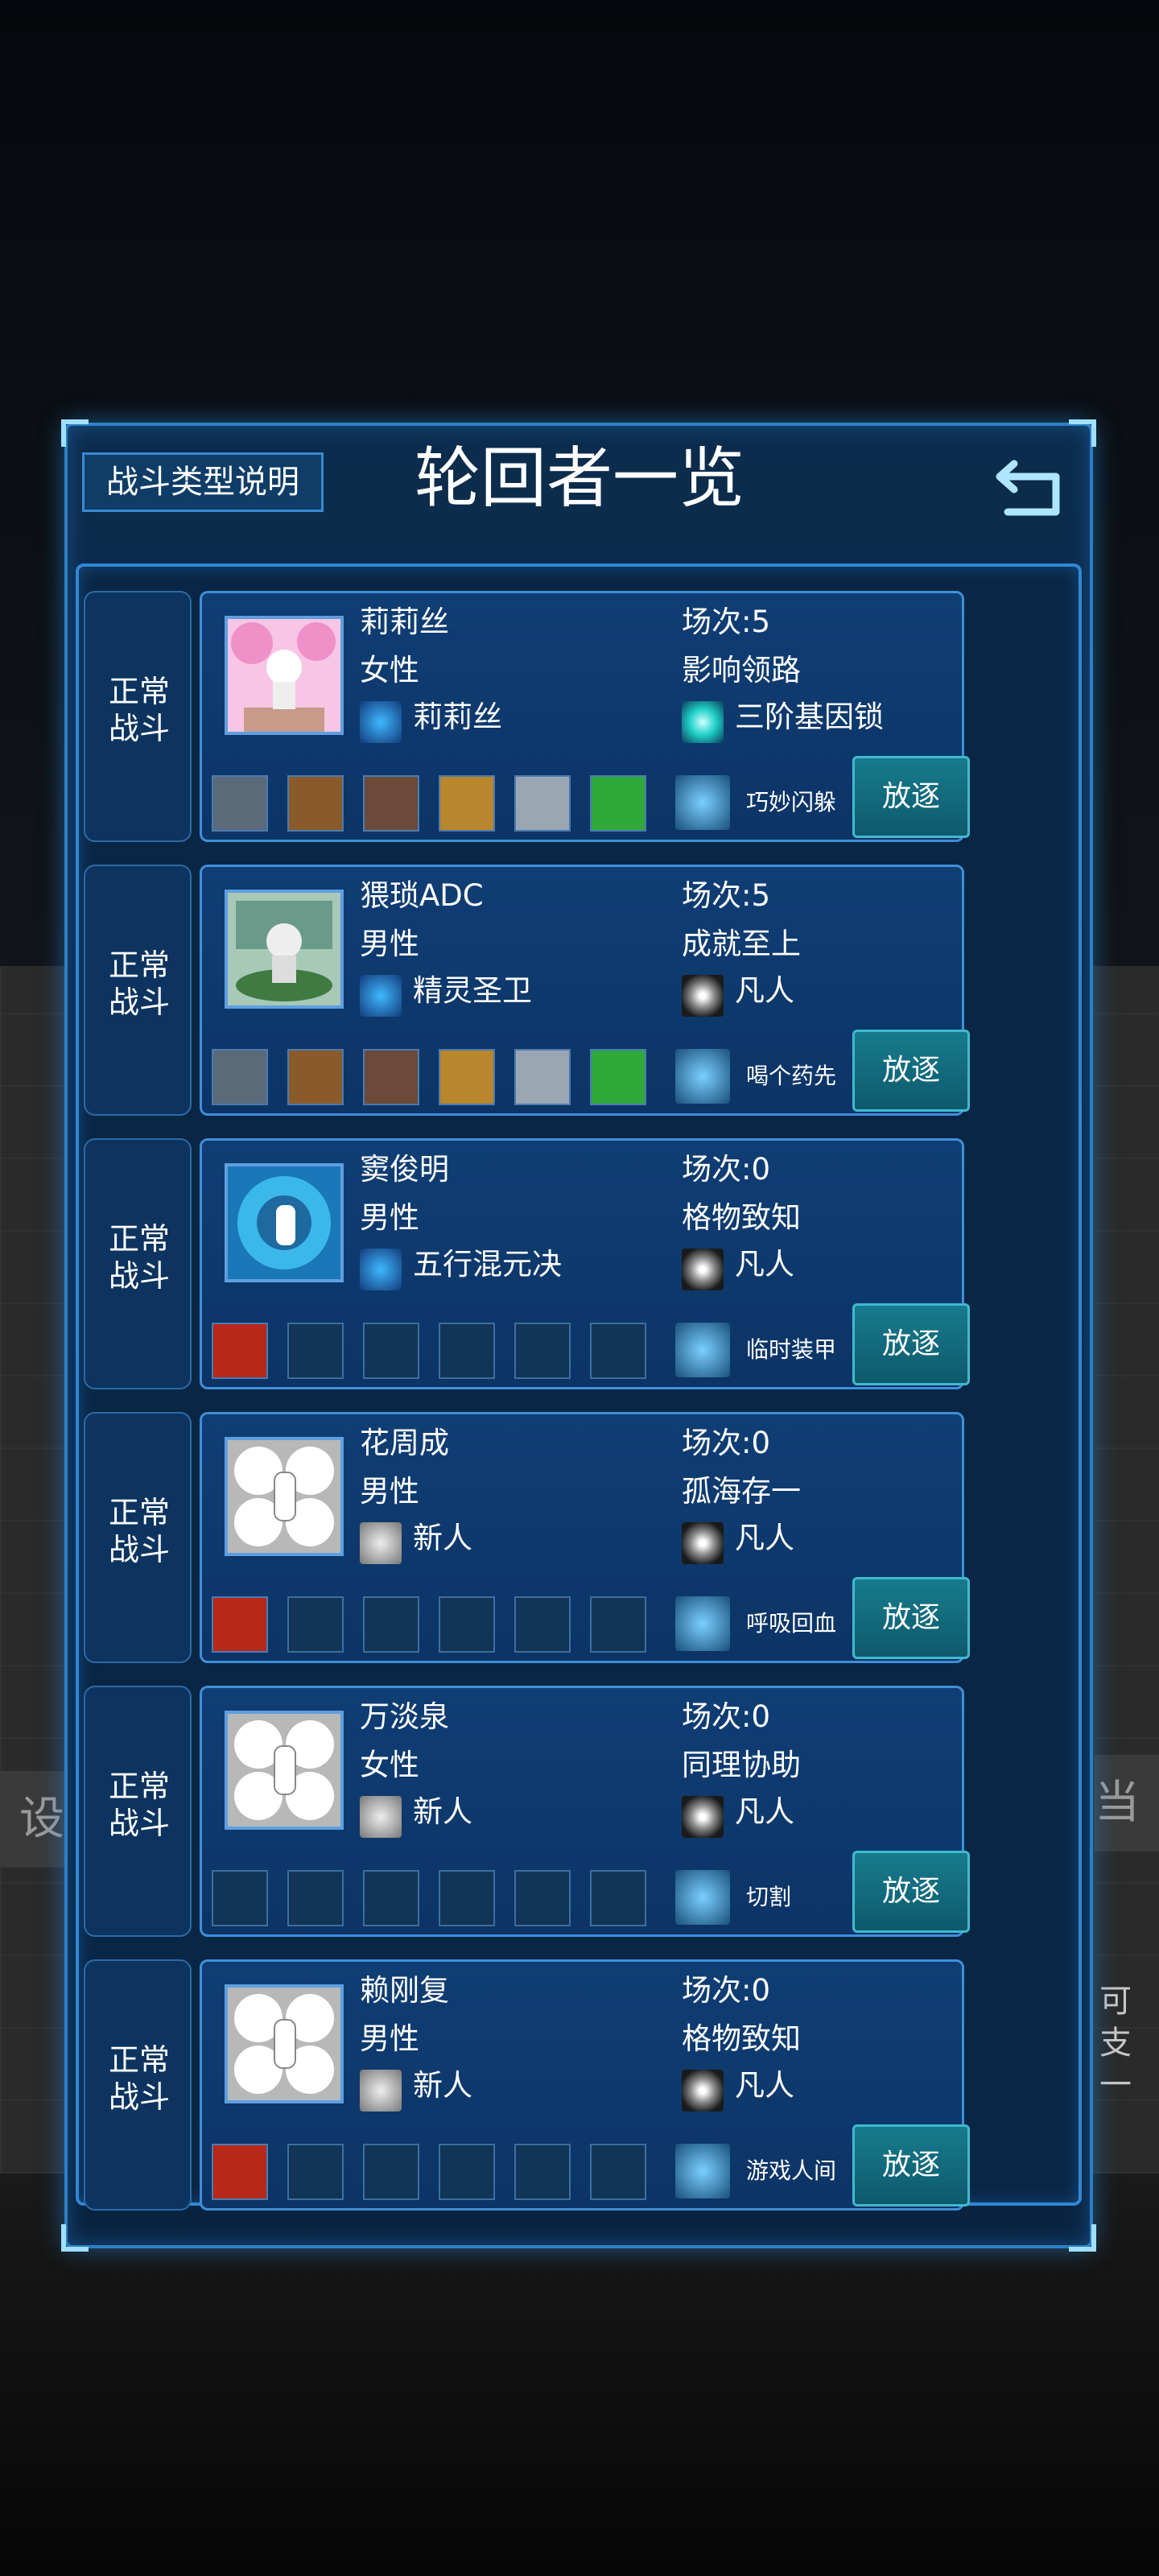 The image size is (1159, 2576). Describe the element at coordinates (585, 1811) in the screenshot. I see `character-info: 万淡泉 女性 新人 场次:0 同理协助 凡人 切割 放逐` at that location.